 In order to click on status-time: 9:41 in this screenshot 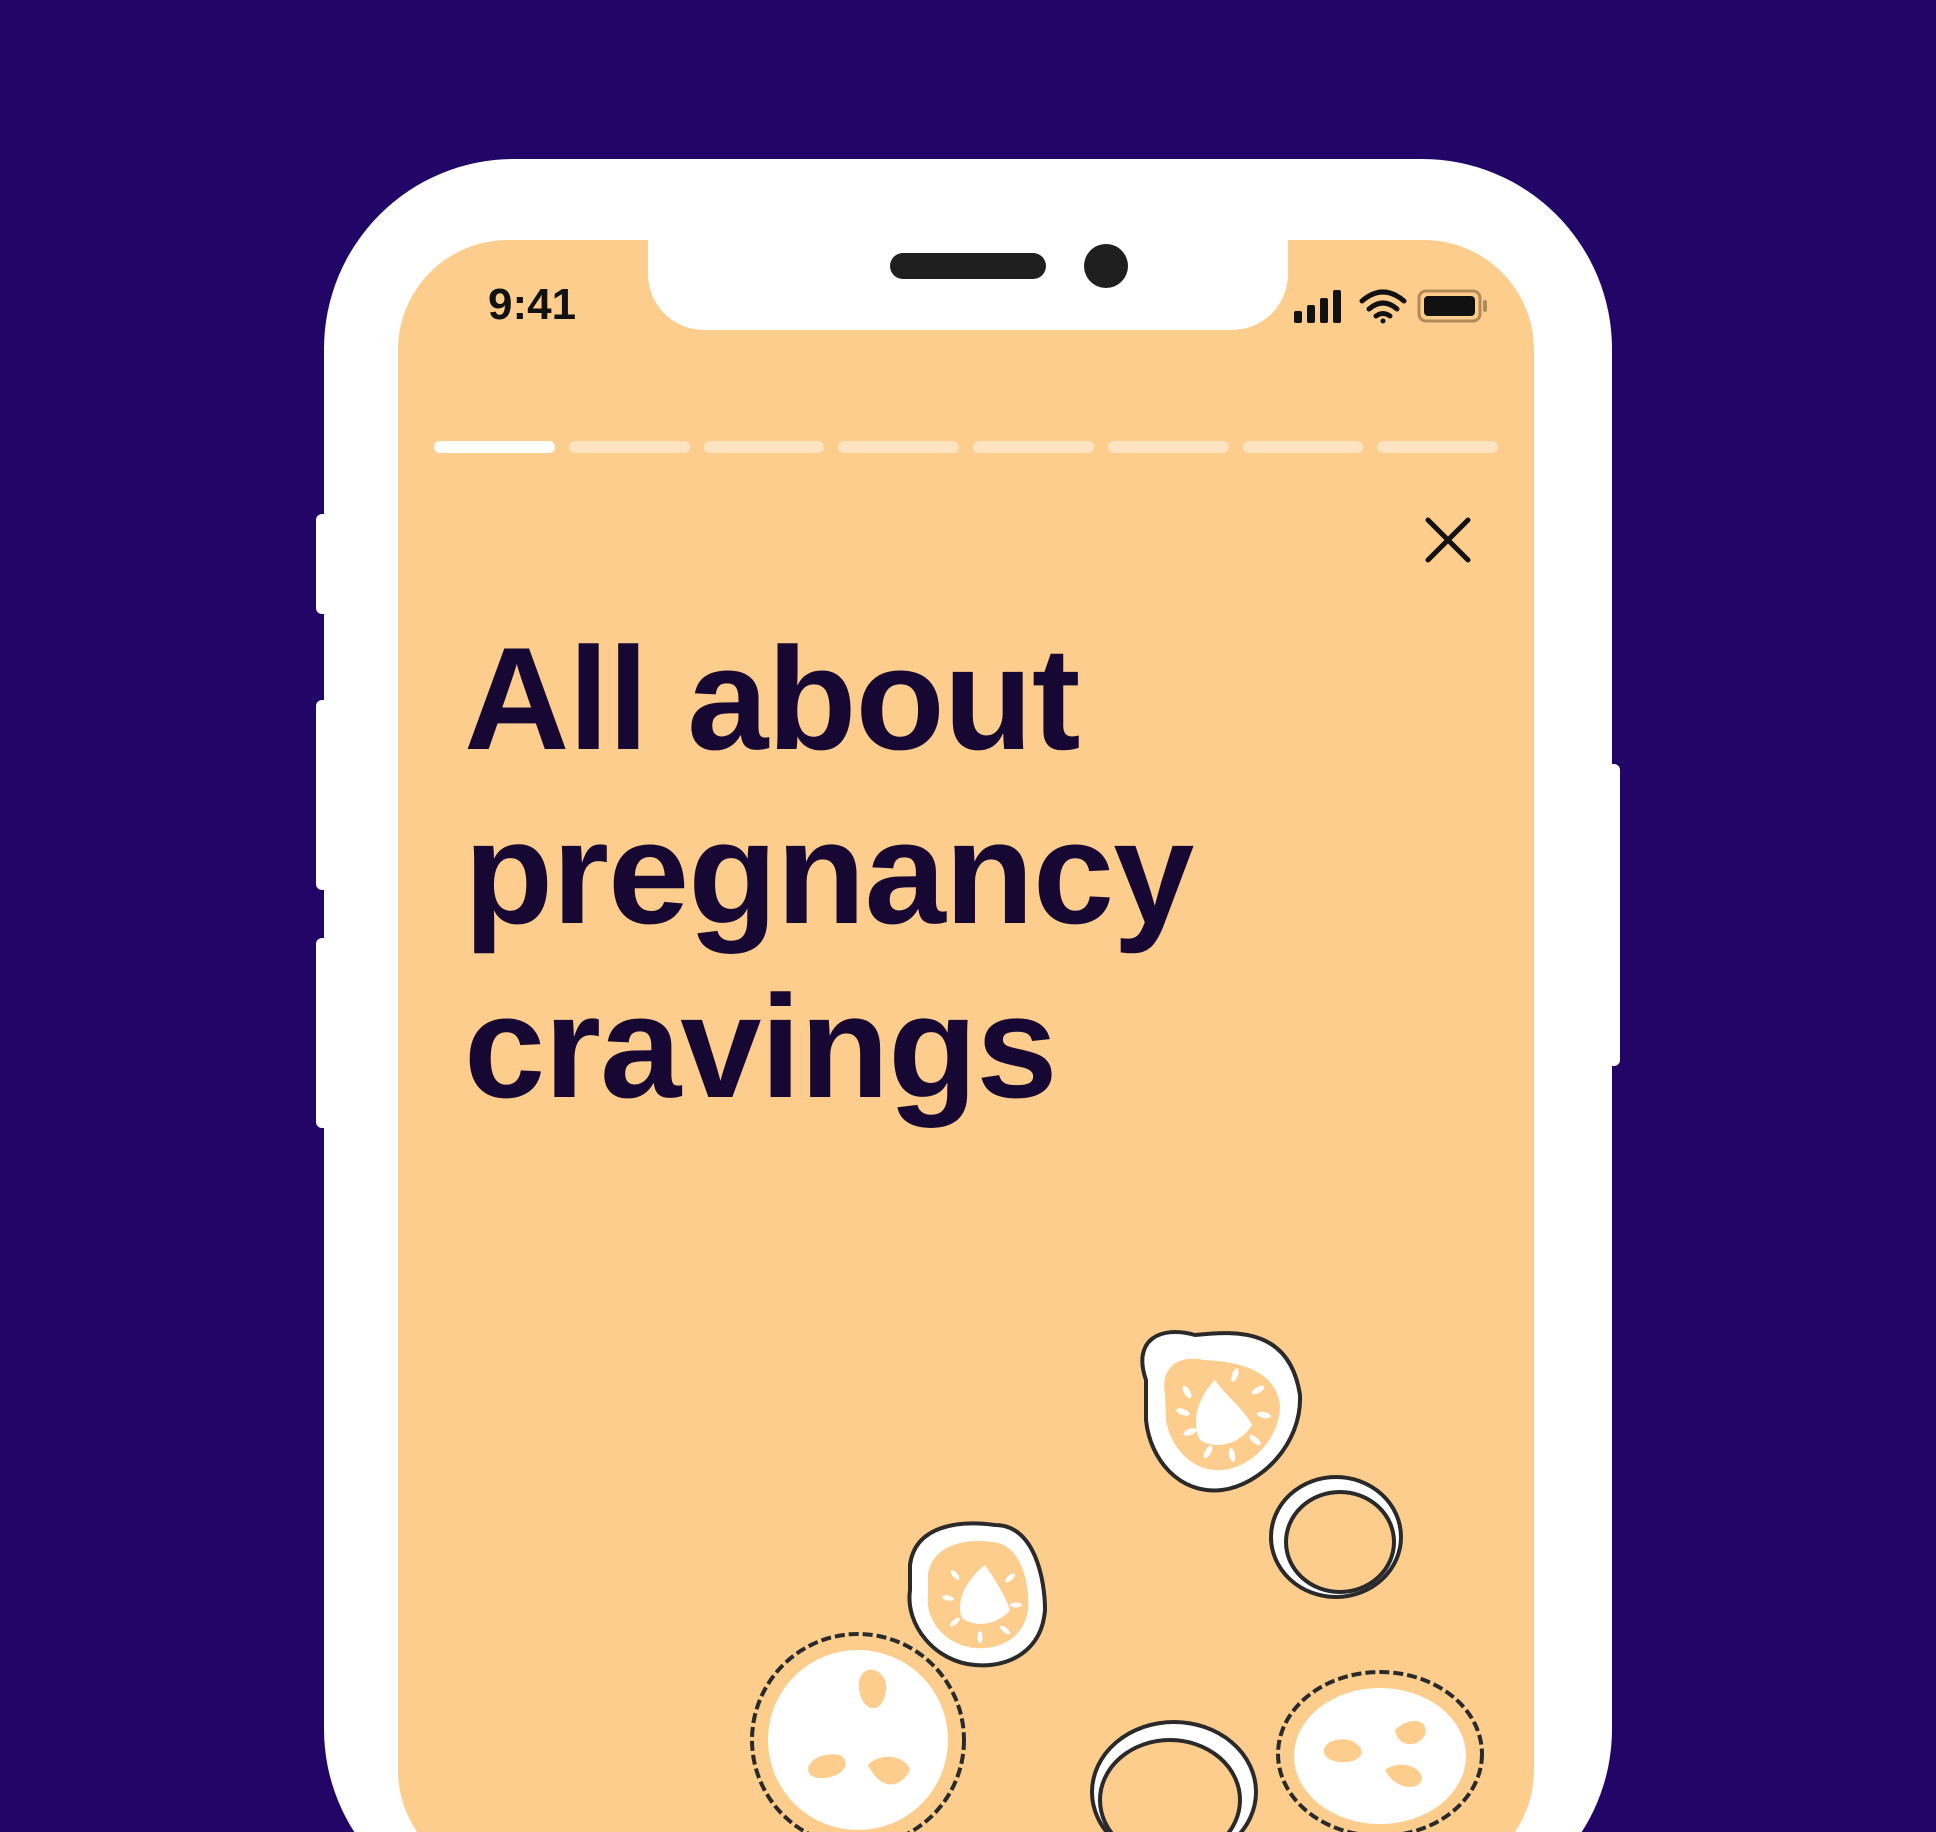, I will do `click(532, 304)`.